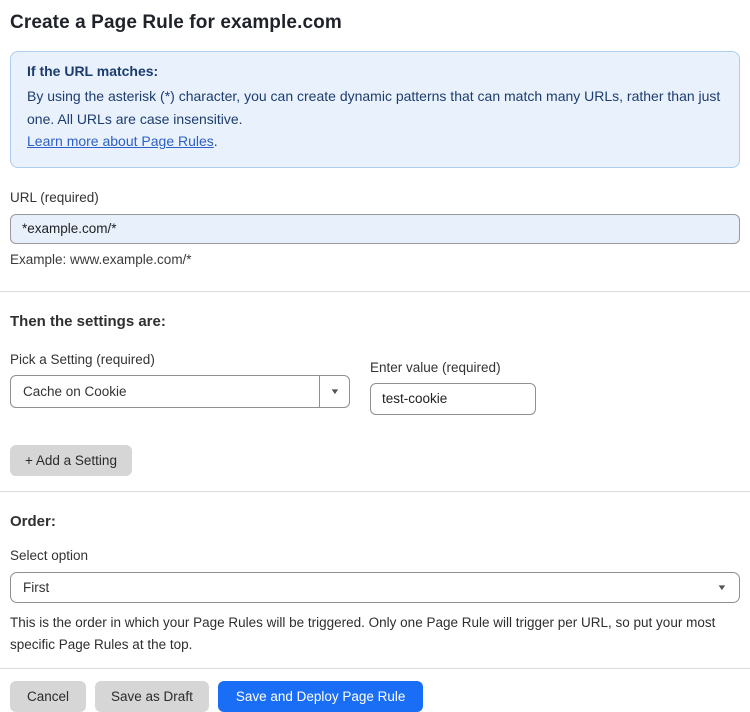 This screenshot has height=712, width=750. What do you see at coordinates (88, 321) in the screenshot?
I see `settings-section-heading: Then the settings are:` at bounding box center [88, 321].